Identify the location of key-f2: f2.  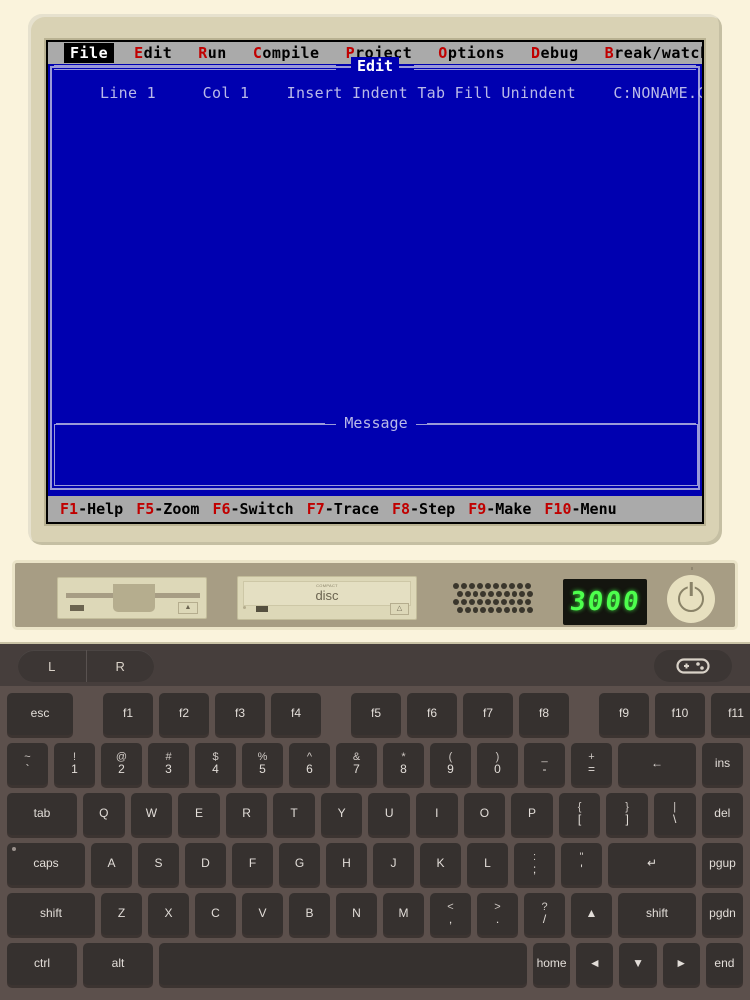
(184, 714).